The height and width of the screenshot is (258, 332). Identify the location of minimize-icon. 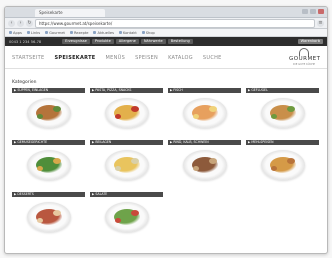
(305, 11).